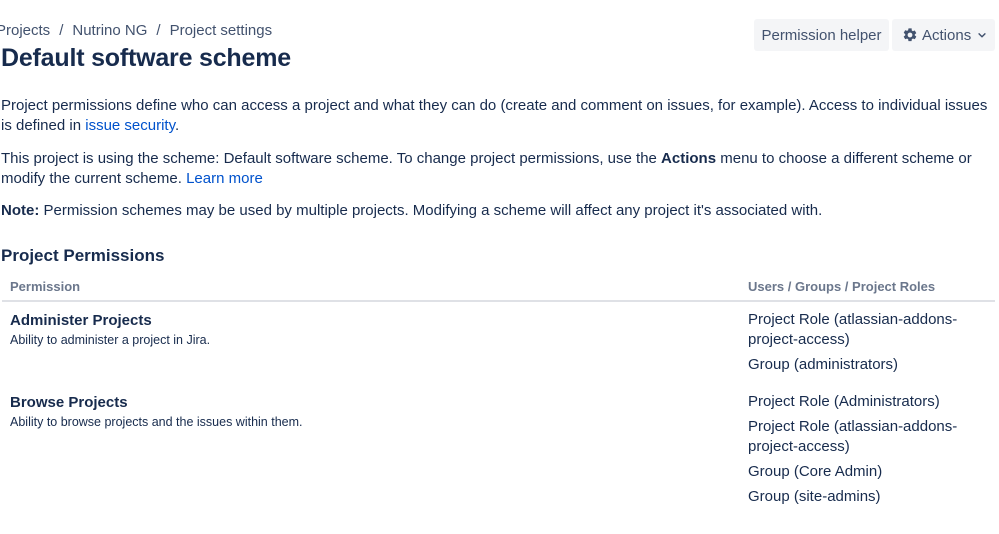  Describe the element at coordinates (69, 402) in the screenshot. I see `permission-name: Browse Projects` at that location.